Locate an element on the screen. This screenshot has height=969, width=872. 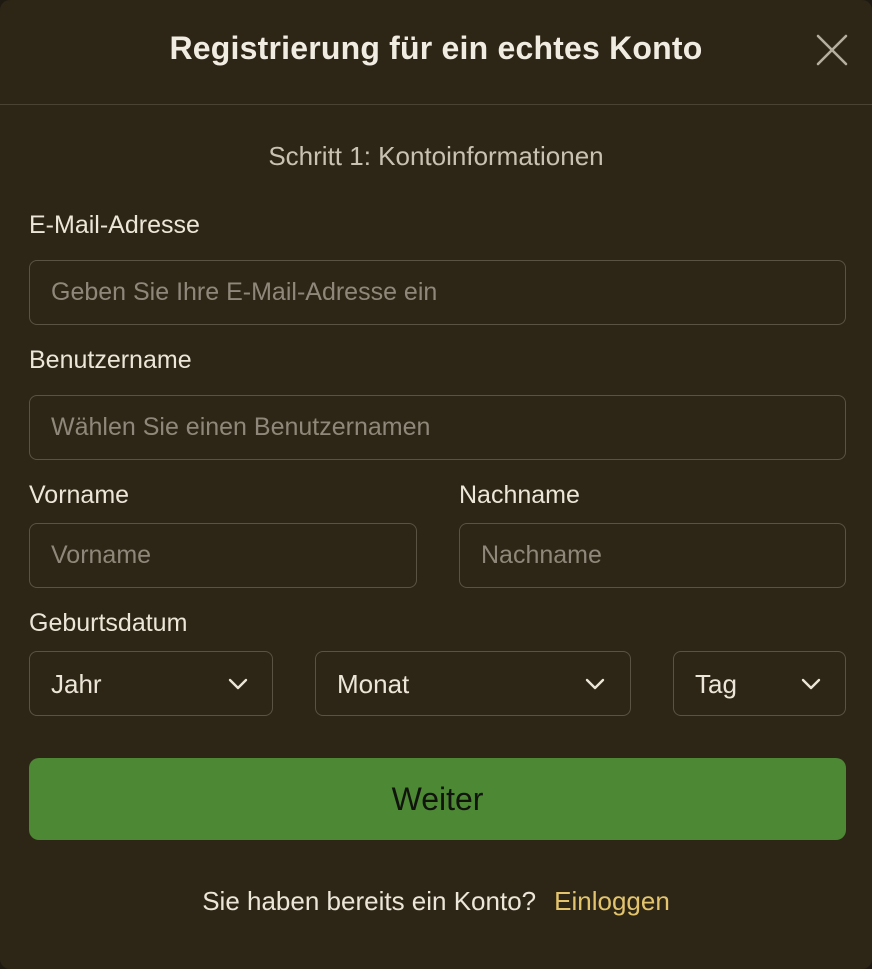
birth-day-value: Tag is located at coordinates (716, 684).